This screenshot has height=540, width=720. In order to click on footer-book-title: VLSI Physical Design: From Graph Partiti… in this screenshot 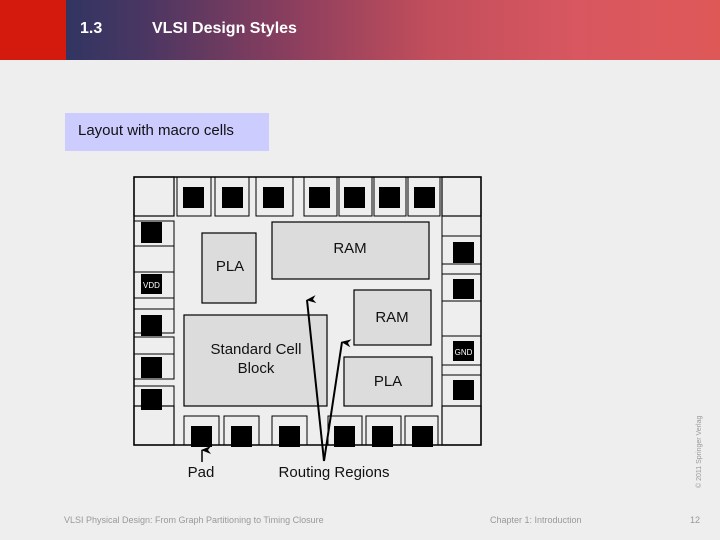, I will do `click(194, 520)`.